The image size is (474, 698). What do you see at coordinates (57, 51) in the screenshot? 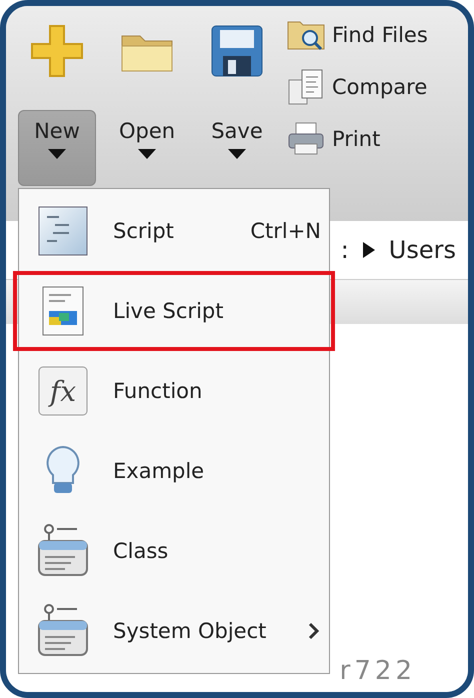
I see `plus-icon` at bounding box center [57, 51].